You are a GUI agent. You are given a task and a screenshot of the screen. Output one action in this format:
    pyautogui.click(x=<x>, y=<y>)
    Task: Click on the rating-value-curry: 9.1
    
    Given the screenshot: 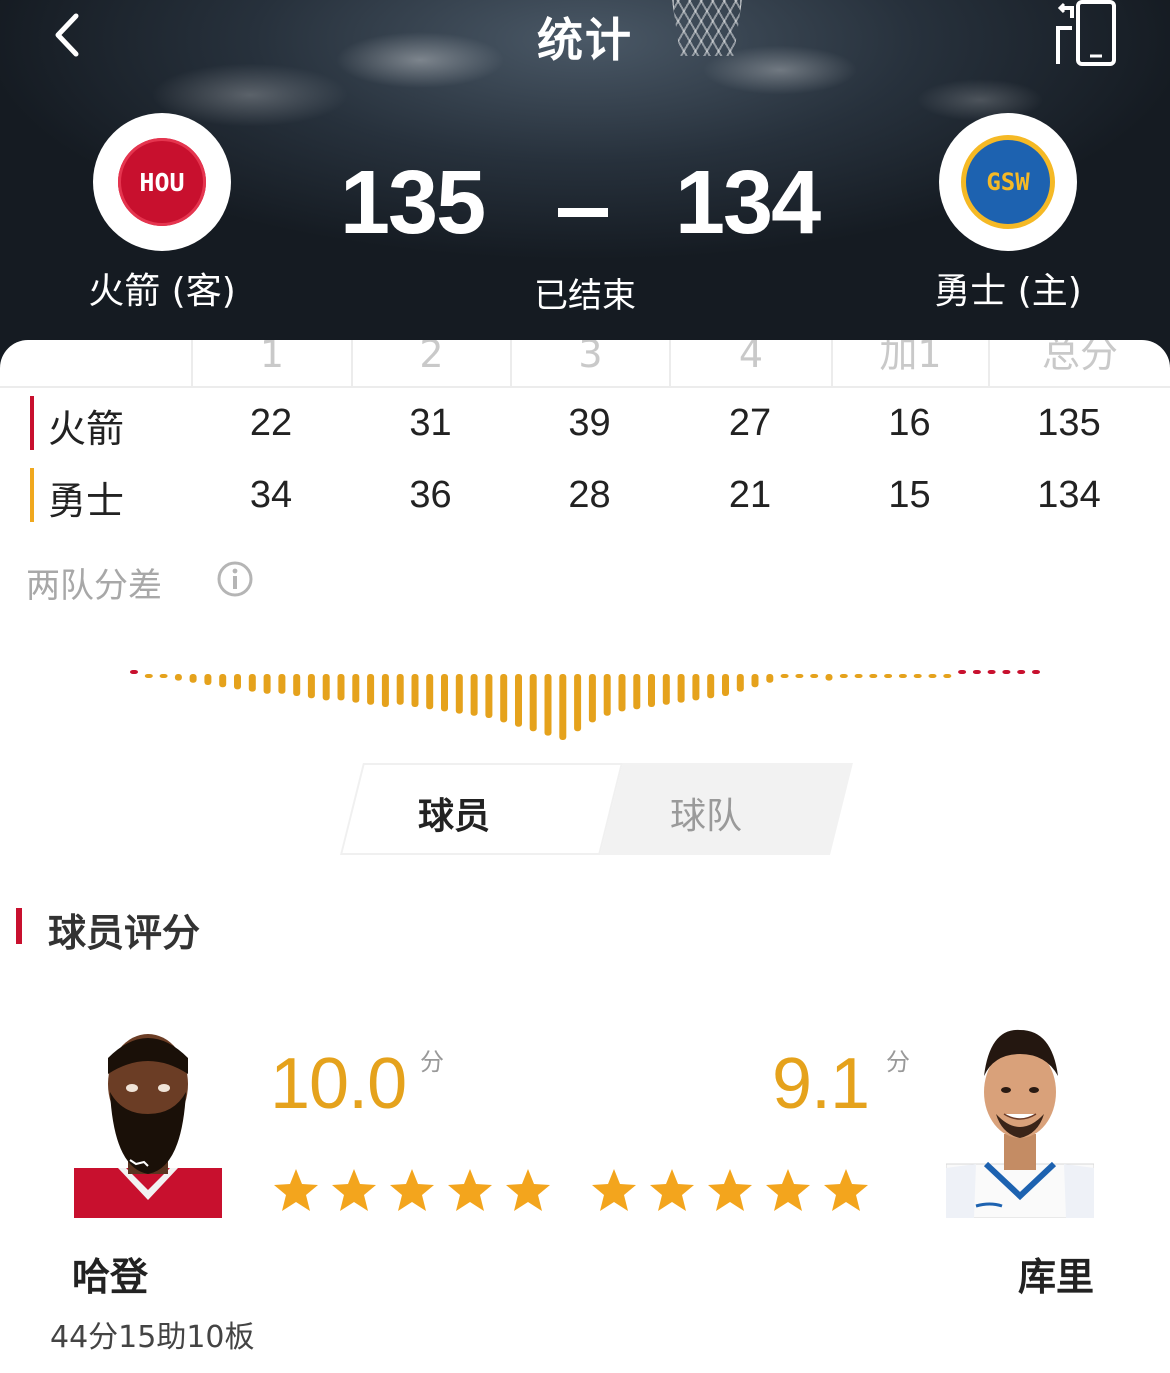 What is the action you would take?
    pyautogui.click(x=821, y=1084)
    